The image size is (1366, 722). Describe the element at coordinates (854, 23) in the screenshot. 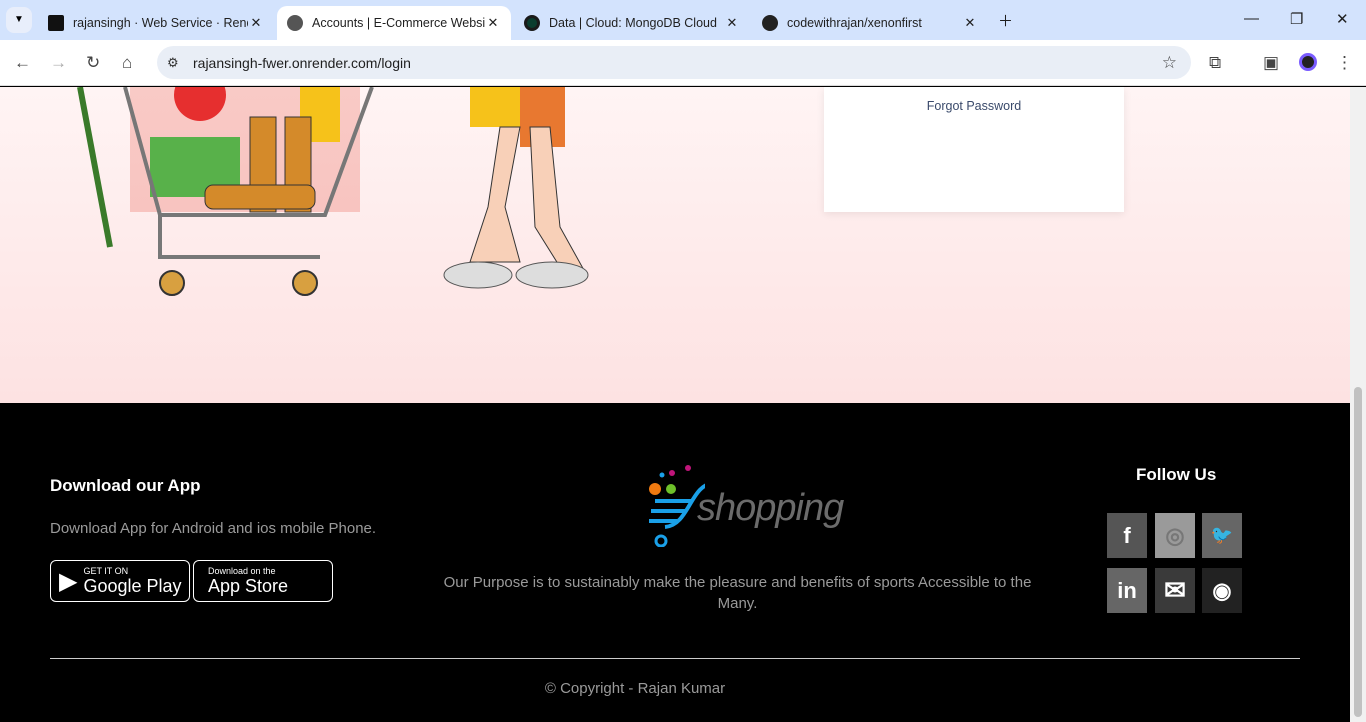

I see `tab-title: codewithrajan/xenonfirst` at that location.